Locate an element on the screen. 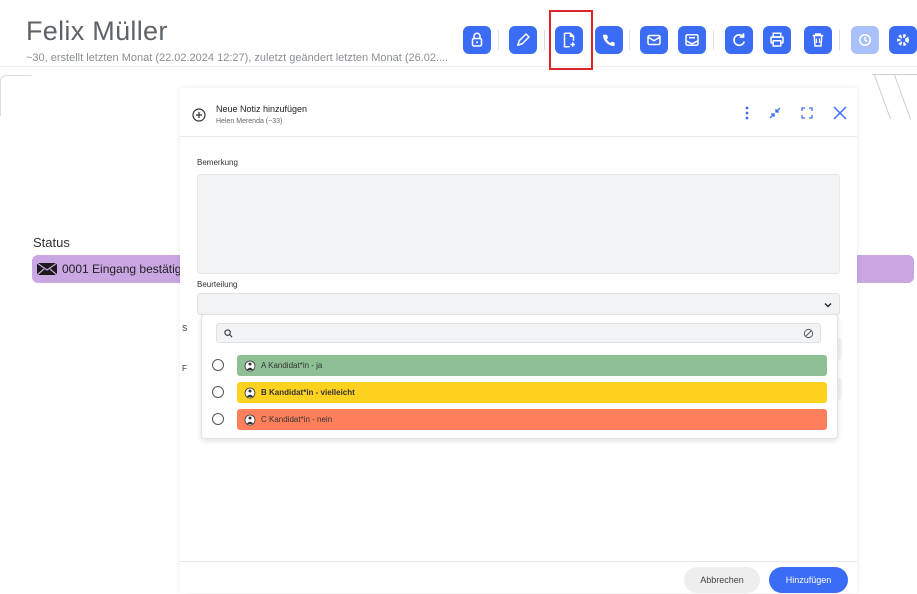  chevron-down-icon is located at coordinates (828, 305).